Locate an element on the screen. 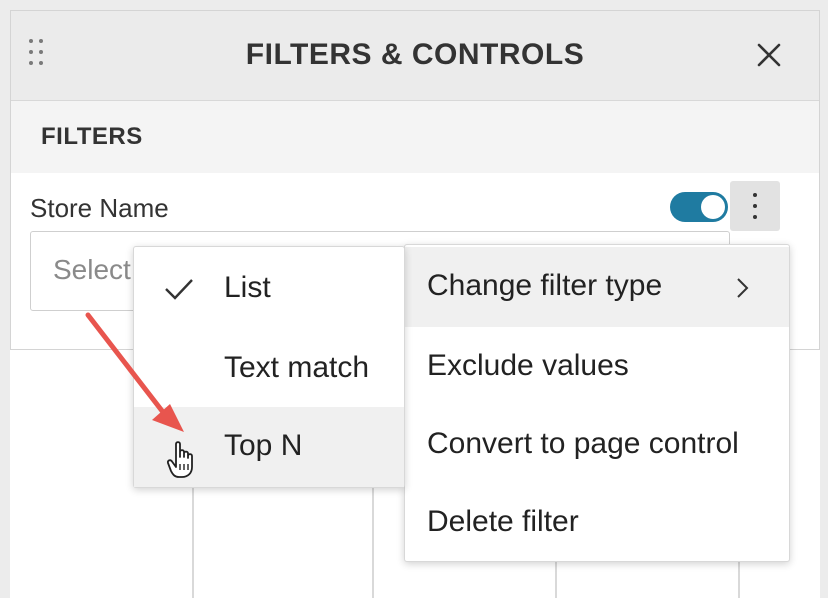 The width and height of the screenshot is (828, 598). more-options-button is located at coordinates (755, 206).